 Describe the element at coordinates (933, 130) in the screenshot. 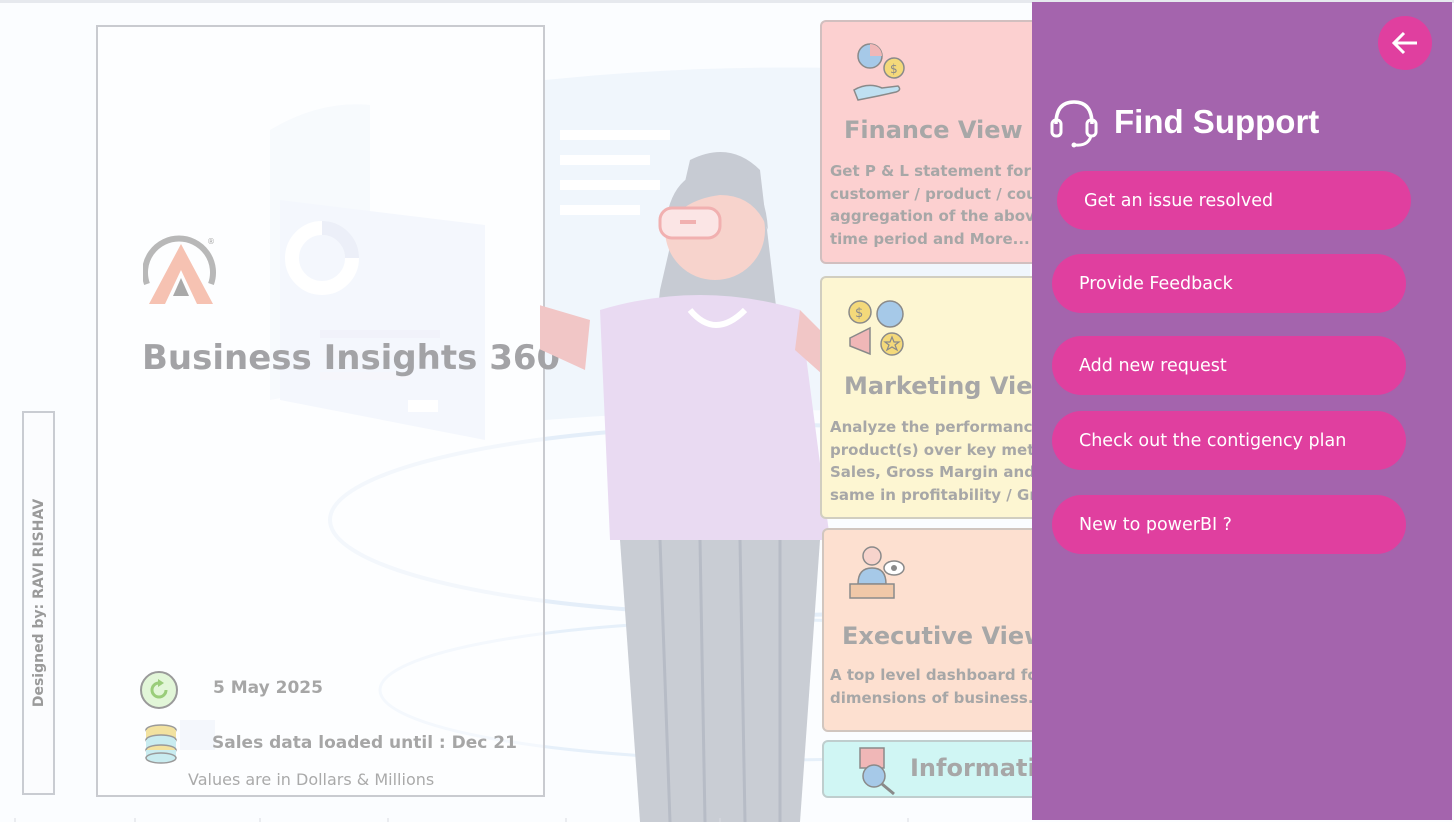

I see `finance-view-title: Finance View` at that location.